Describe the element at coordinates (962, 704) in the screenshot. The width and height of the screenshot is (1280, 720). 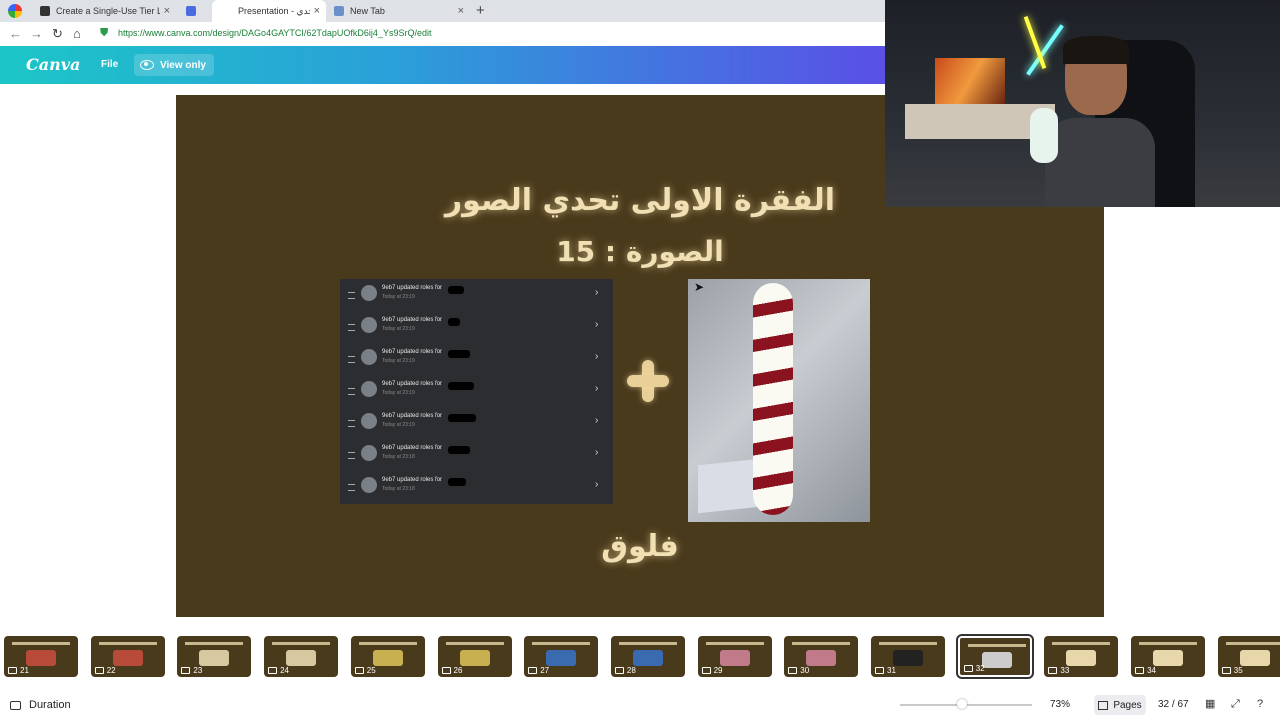
I see `zoom-slider-handle` at that location.